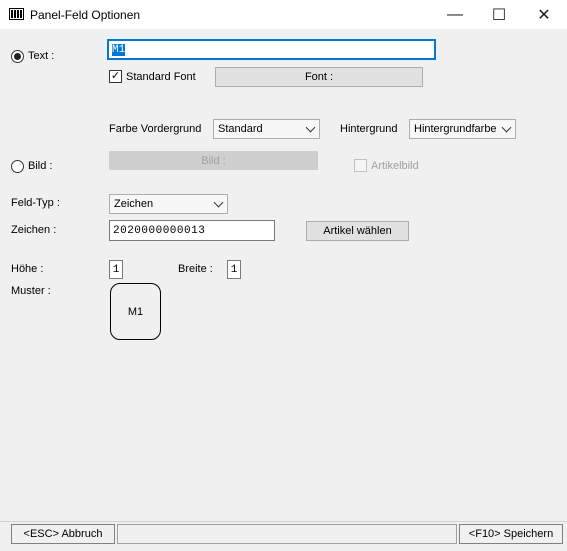 Image resolution: width=567 pixels, height=551 pixels. I want to click on background-color-select: Hintergrundfarbe, so click(462, 129).